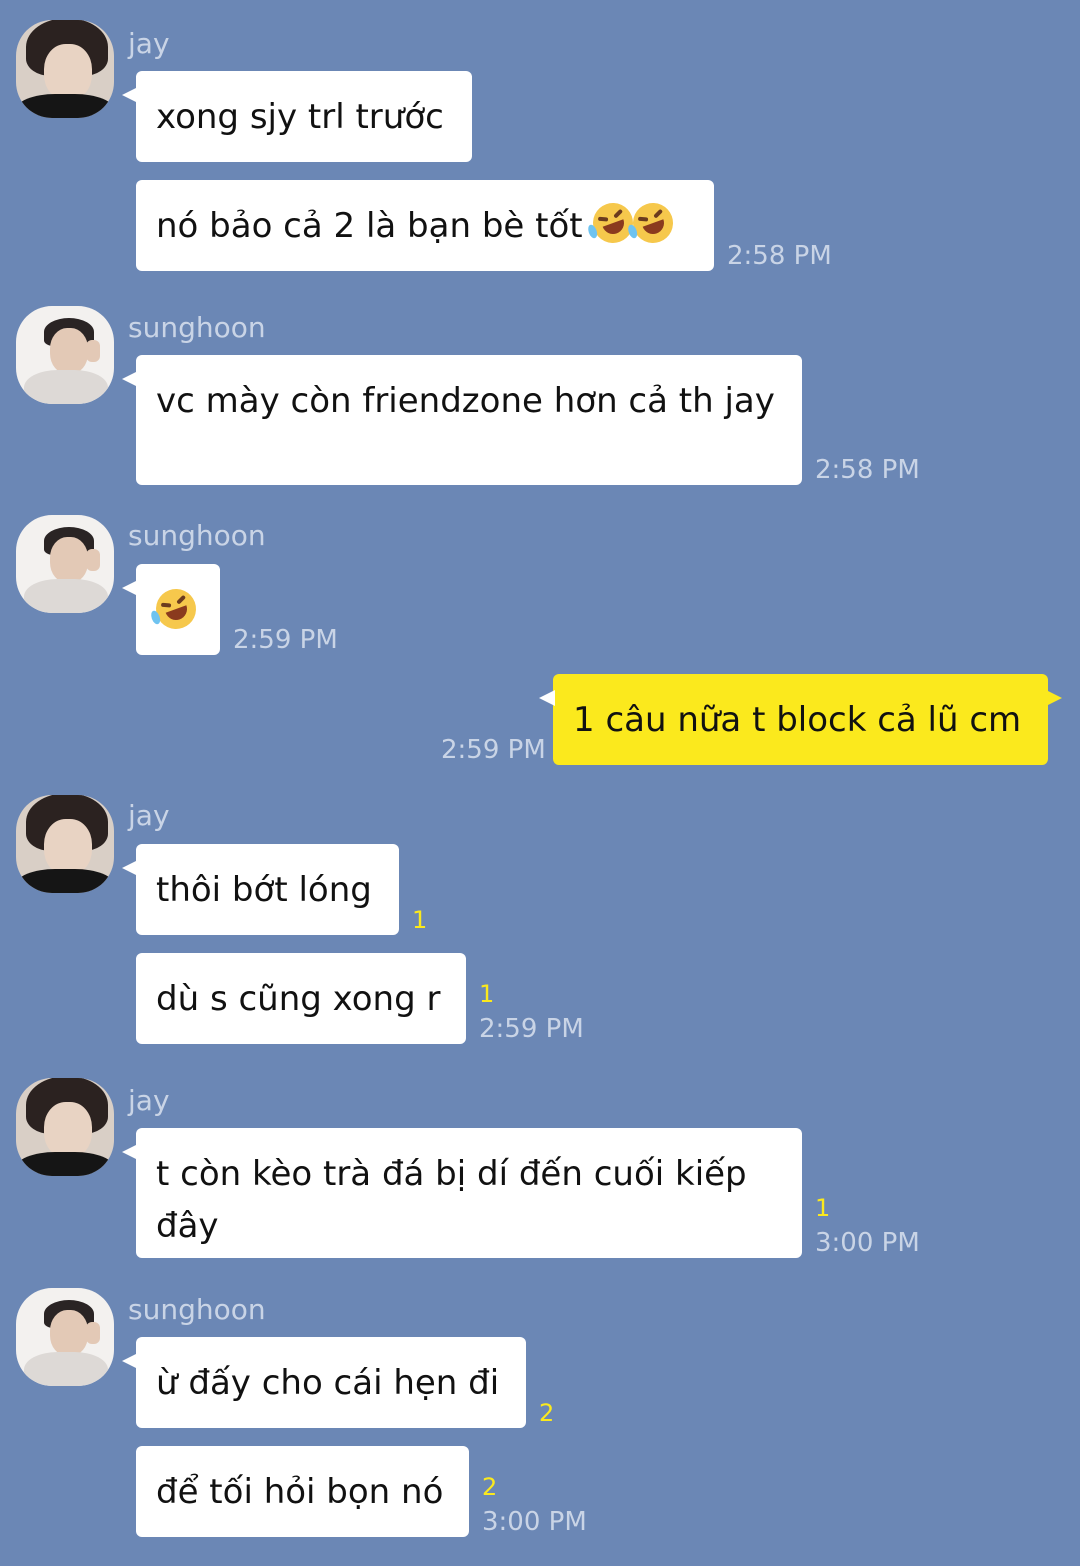 The height and width of the screenshot is (1566, 1080). I want to click on message-bubble: dù s cũng xong r, so click(301, 998).